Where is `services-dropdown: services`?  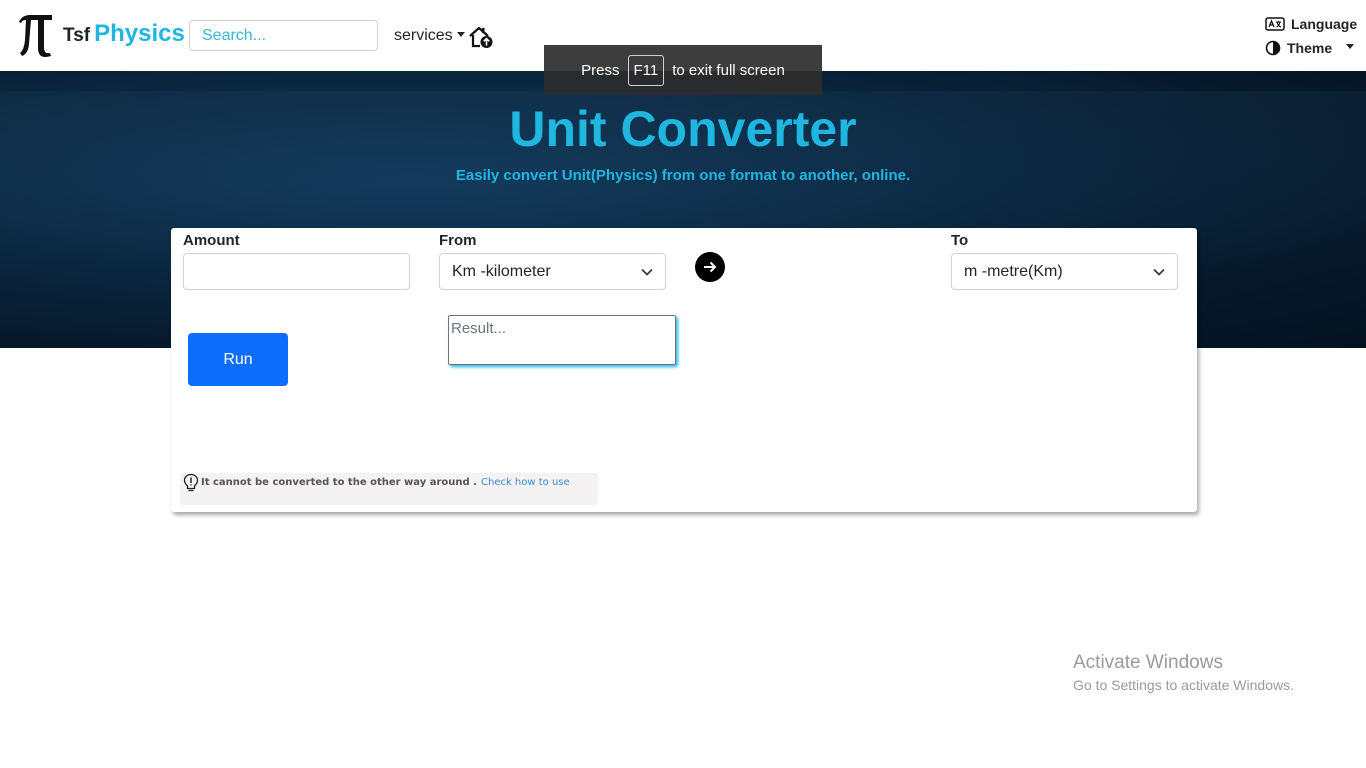
services-dropdown: services is located at coordinates (429, 36).